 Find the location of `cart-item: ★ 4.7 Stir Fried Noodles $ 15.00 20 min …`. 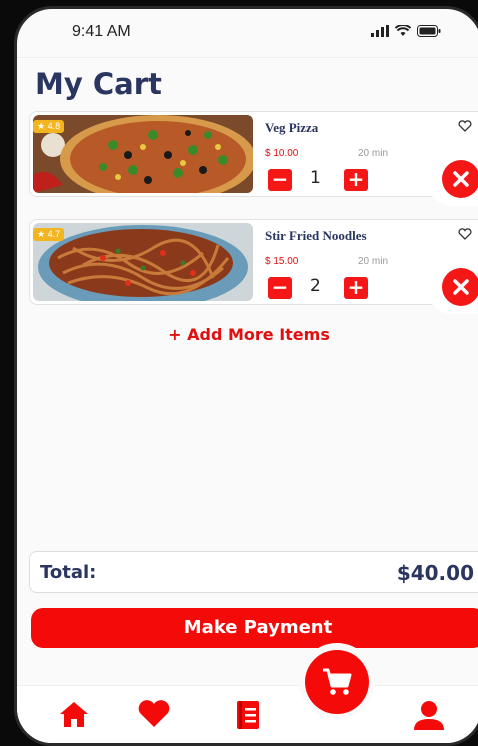

cart-item: ★ 4.7 Stir Fried Noodles $ 15.00 20 min … is located at coordinates (253, 266).